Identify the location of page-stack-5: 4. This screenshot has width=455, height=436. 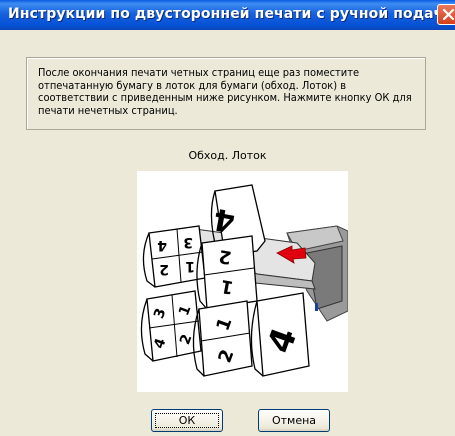
(280, 334).